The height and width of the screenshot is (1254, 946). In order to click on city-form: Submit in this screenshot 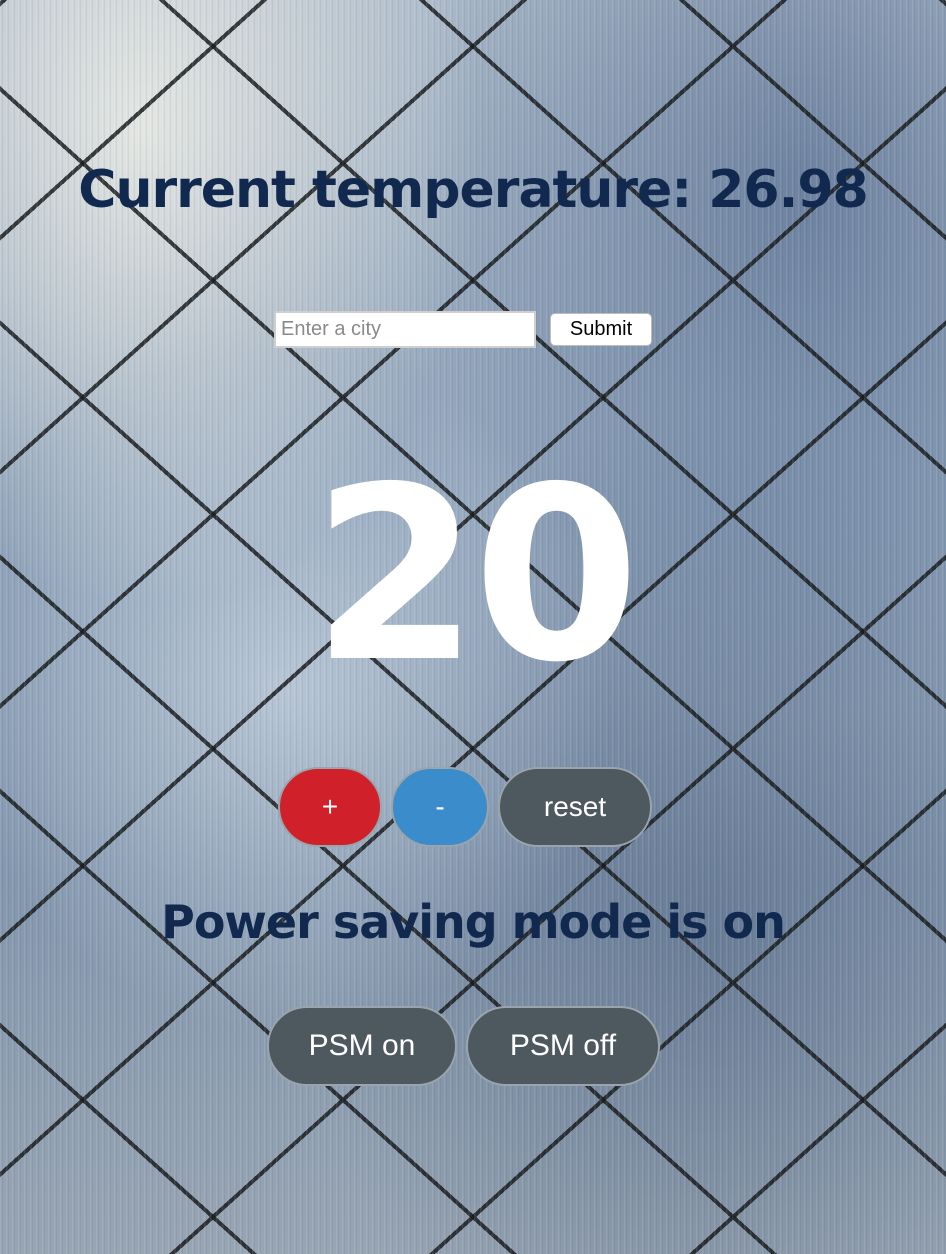, I will do `click(463, 329)`.